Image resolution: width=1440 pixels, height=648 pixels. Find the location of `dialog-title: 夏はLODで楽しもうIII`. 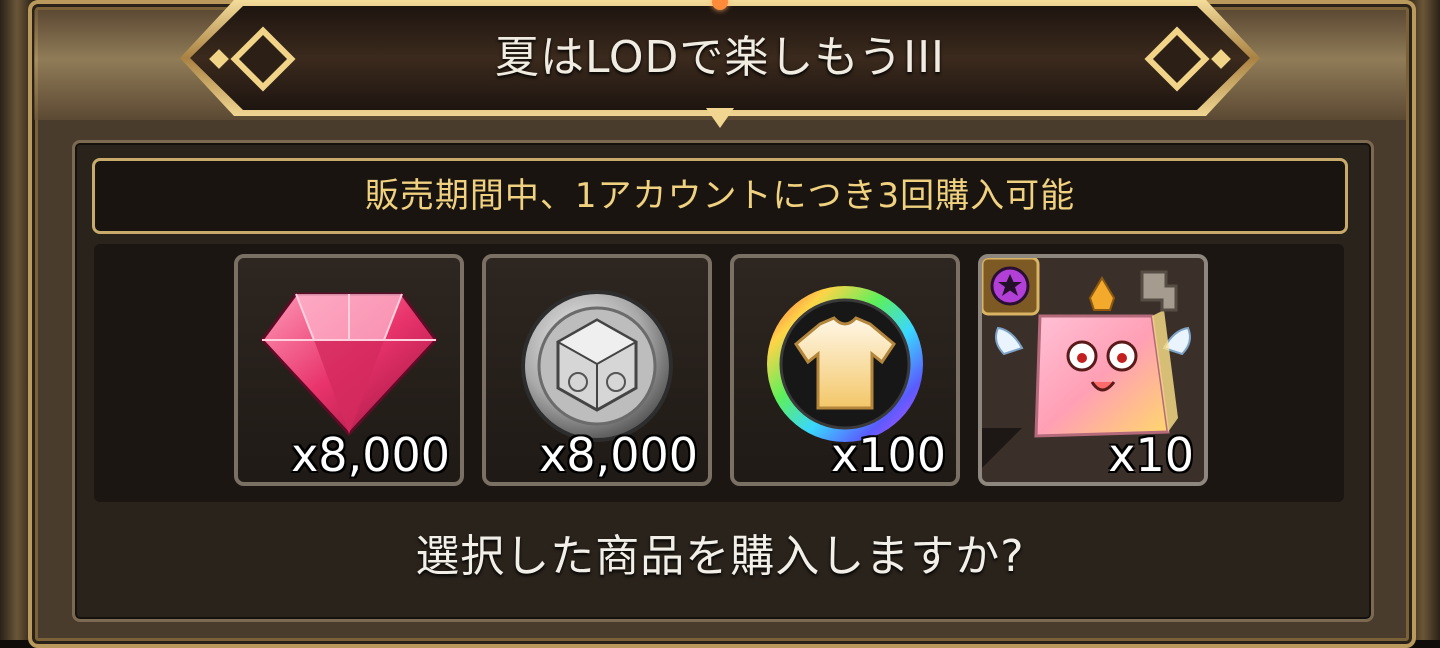

dialog-title: 夏はLODで楽しもうIII is located at coordinates (720, 57).